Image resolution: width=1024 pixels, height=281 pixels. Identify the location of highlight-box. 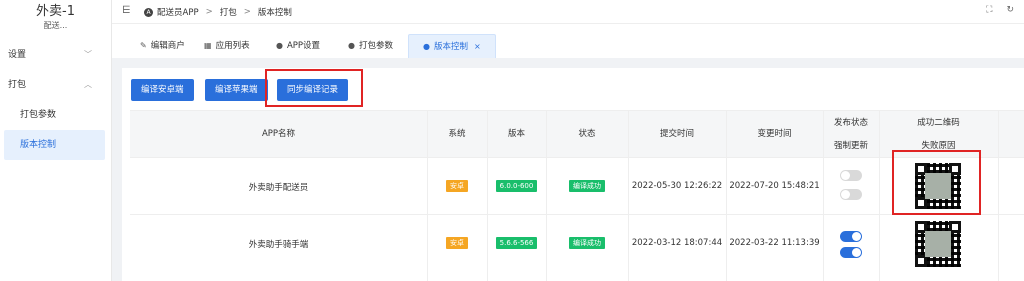
(314, 88).